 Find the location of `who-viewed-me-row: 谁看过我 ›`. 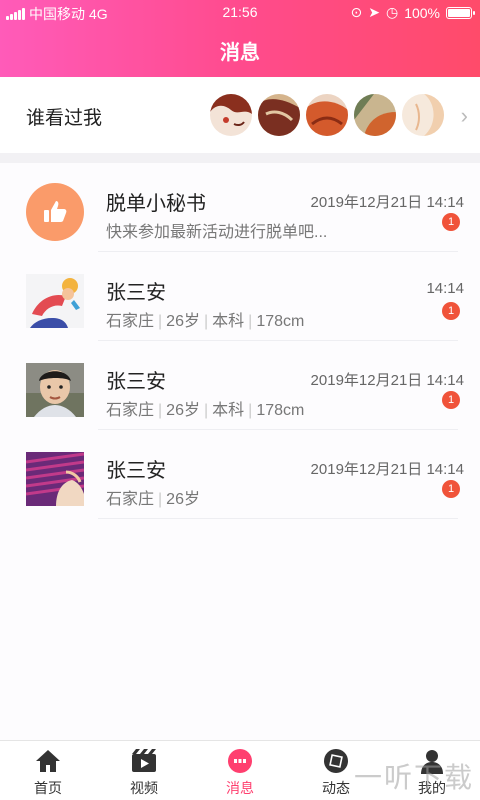

who-viewed-me-row: 谁看过我 › is located at coordinates (240, 115).